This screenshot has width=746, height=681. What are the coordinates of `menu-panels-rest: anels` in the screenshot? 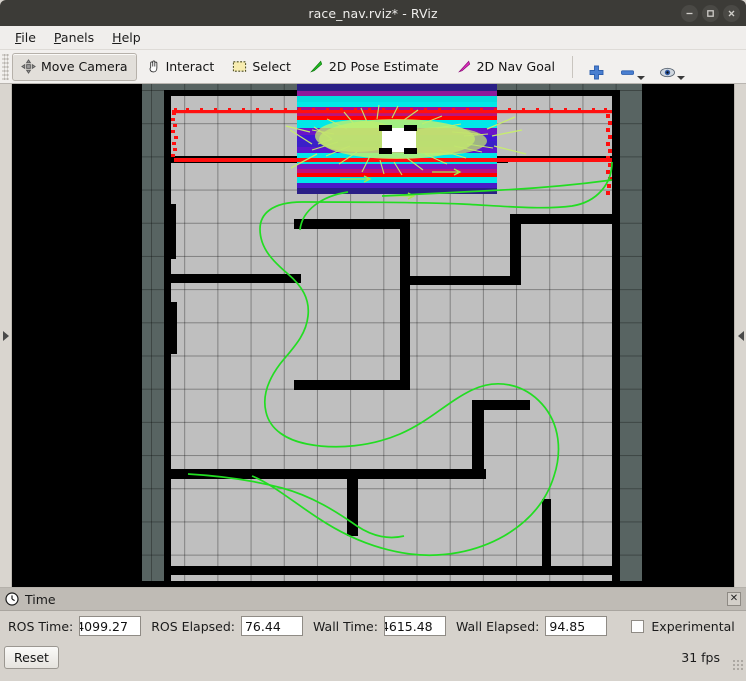 It's located at (77, 37).